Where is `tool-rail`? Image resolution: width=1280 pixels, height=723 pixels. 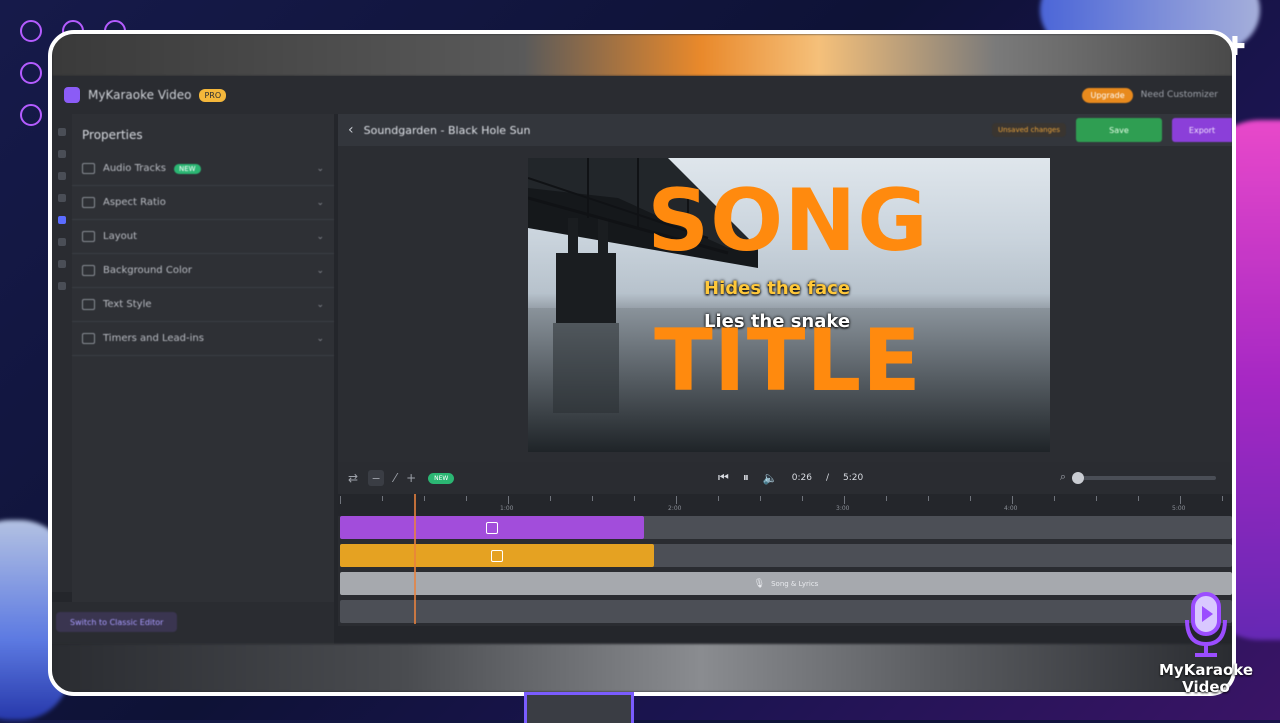
tool-rail is located at coordinates (62, 353).